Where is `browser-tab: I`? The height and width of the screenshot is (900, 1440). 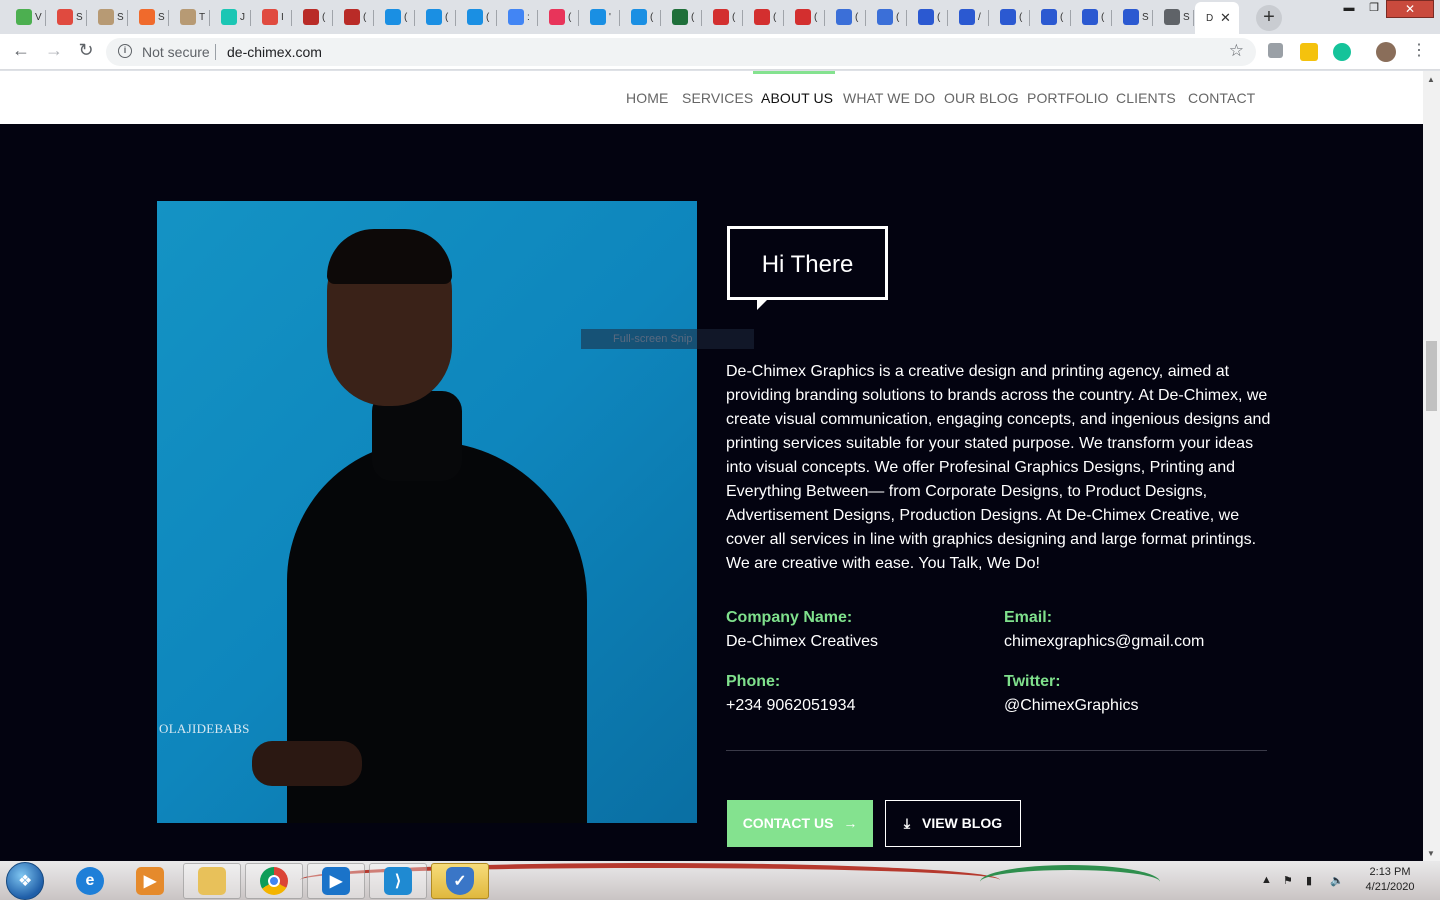
browser-tab: I is located at coordinates (273, 17).